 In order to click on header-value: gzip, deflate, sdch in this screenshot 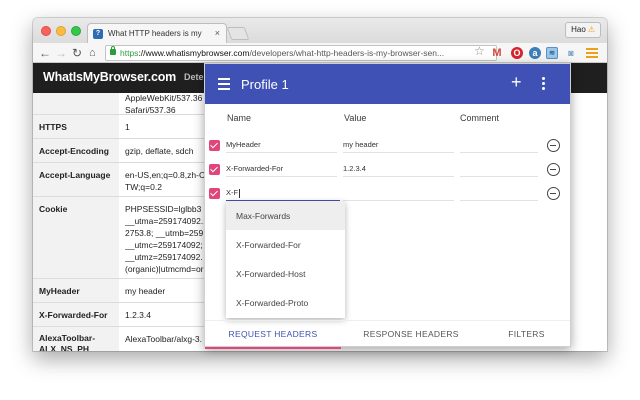, I will do `click(159, 151)`.